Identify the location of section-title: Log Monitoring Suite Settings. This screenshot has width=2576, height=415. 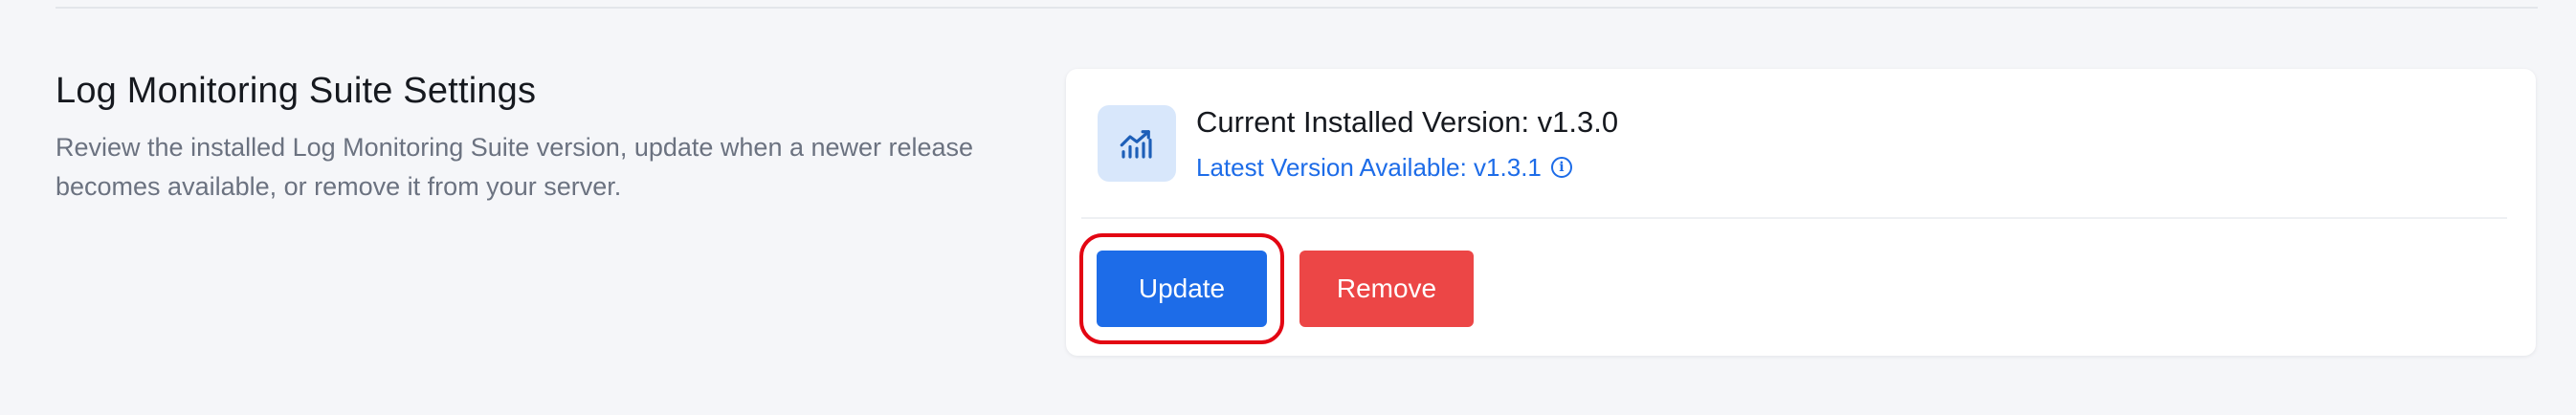
(296, 91).